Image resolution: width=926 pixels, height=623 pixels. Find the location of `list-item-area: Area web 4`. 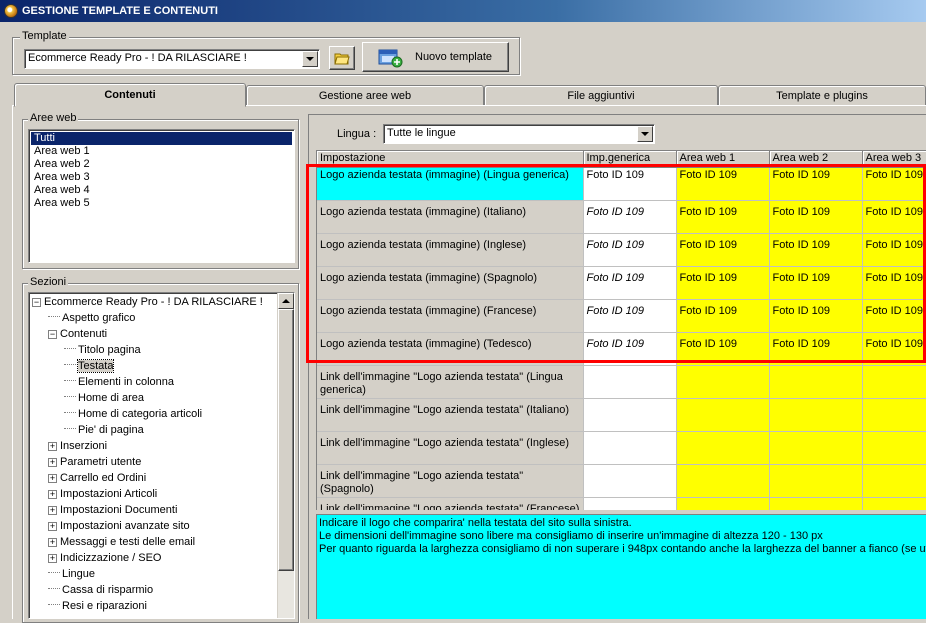

list-item-area: Area web 4 is located at coordinates (161, 190).